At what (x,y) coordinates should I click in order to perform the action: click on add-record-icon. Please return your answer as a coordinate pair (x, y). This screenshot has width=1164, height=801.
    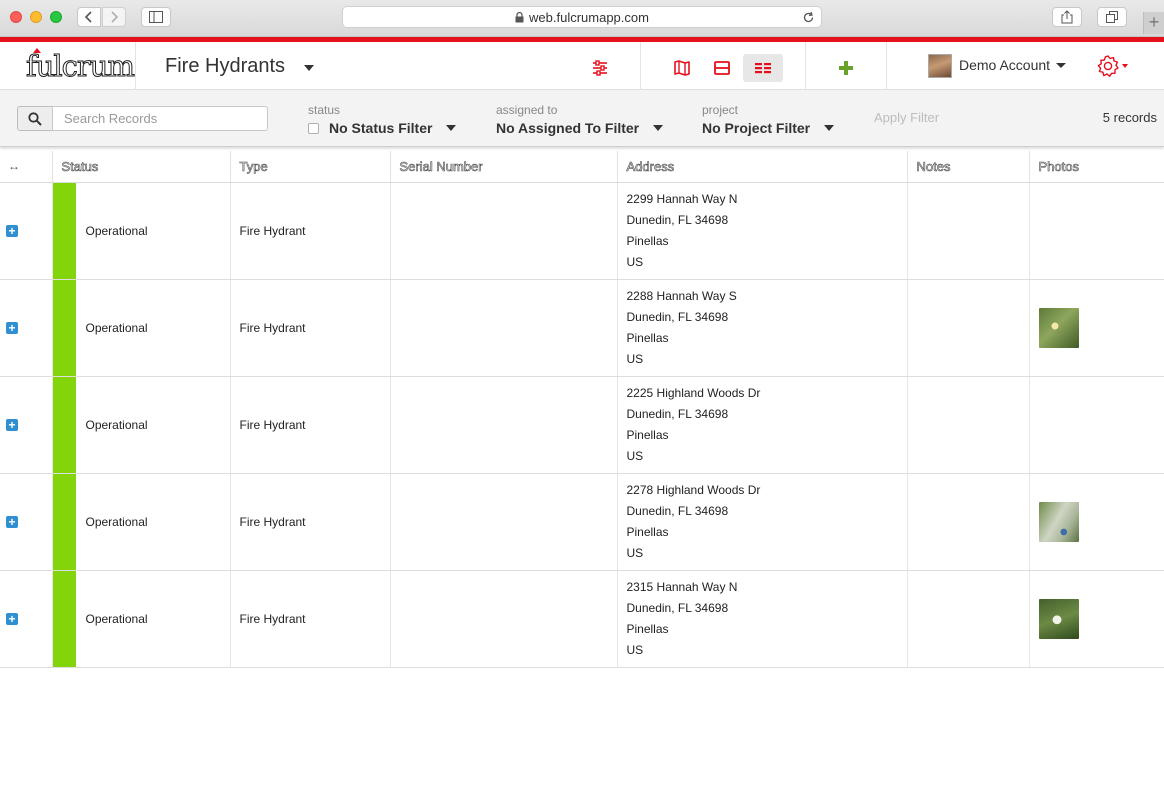
    Looking at the image, I should click on (846, 68).